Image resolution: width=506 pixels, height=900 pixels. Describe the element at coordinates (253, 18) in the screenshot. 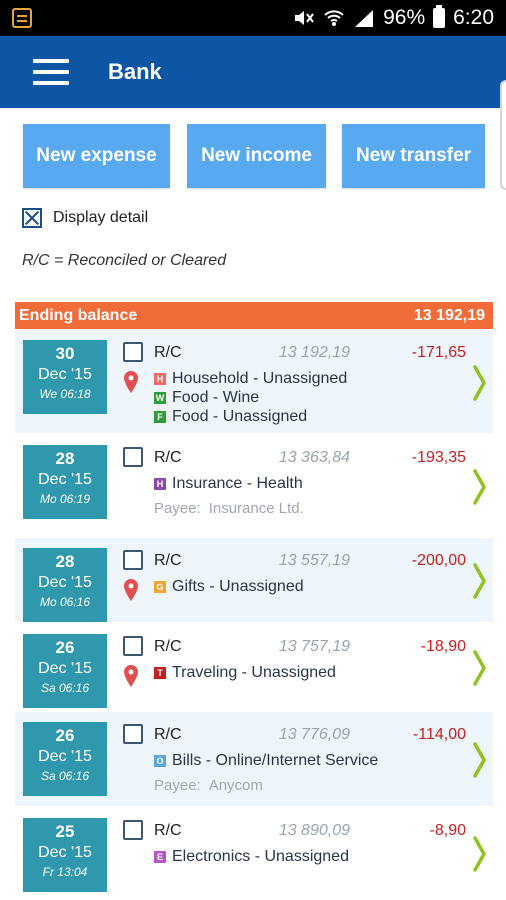

I see `status-bar: 96% 6:20` at that location.